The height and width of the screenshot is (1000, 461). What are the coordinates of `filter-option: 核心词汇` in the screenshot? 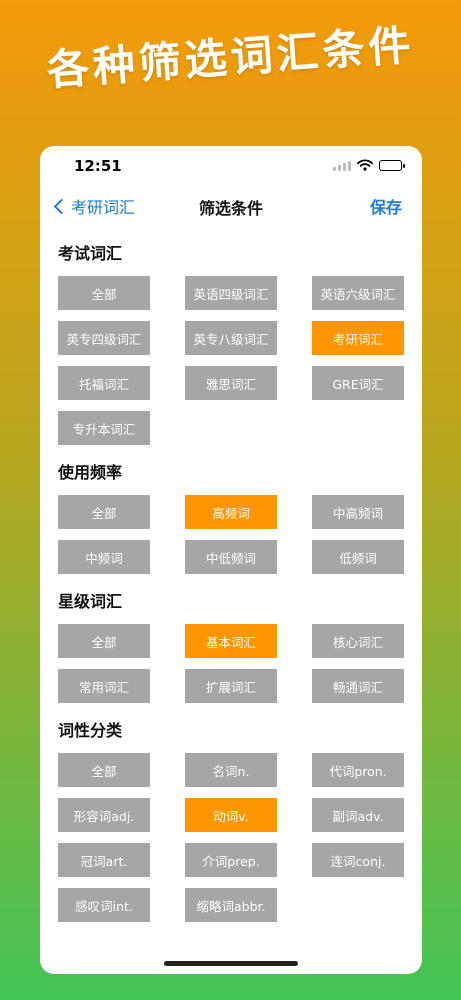 It's located at (358, 641).